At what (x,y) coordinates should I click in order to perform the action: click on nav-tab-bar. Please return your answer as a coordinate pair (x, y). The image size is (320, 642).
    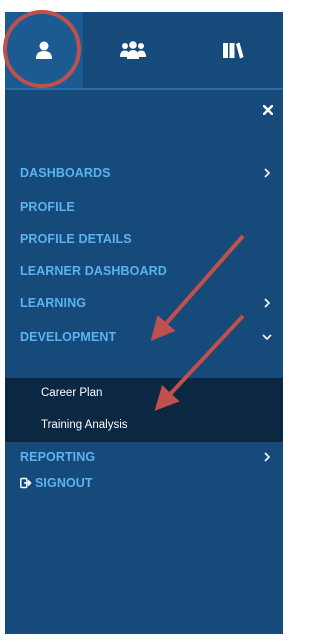
    Looking at the image, I should click on (144, 50).